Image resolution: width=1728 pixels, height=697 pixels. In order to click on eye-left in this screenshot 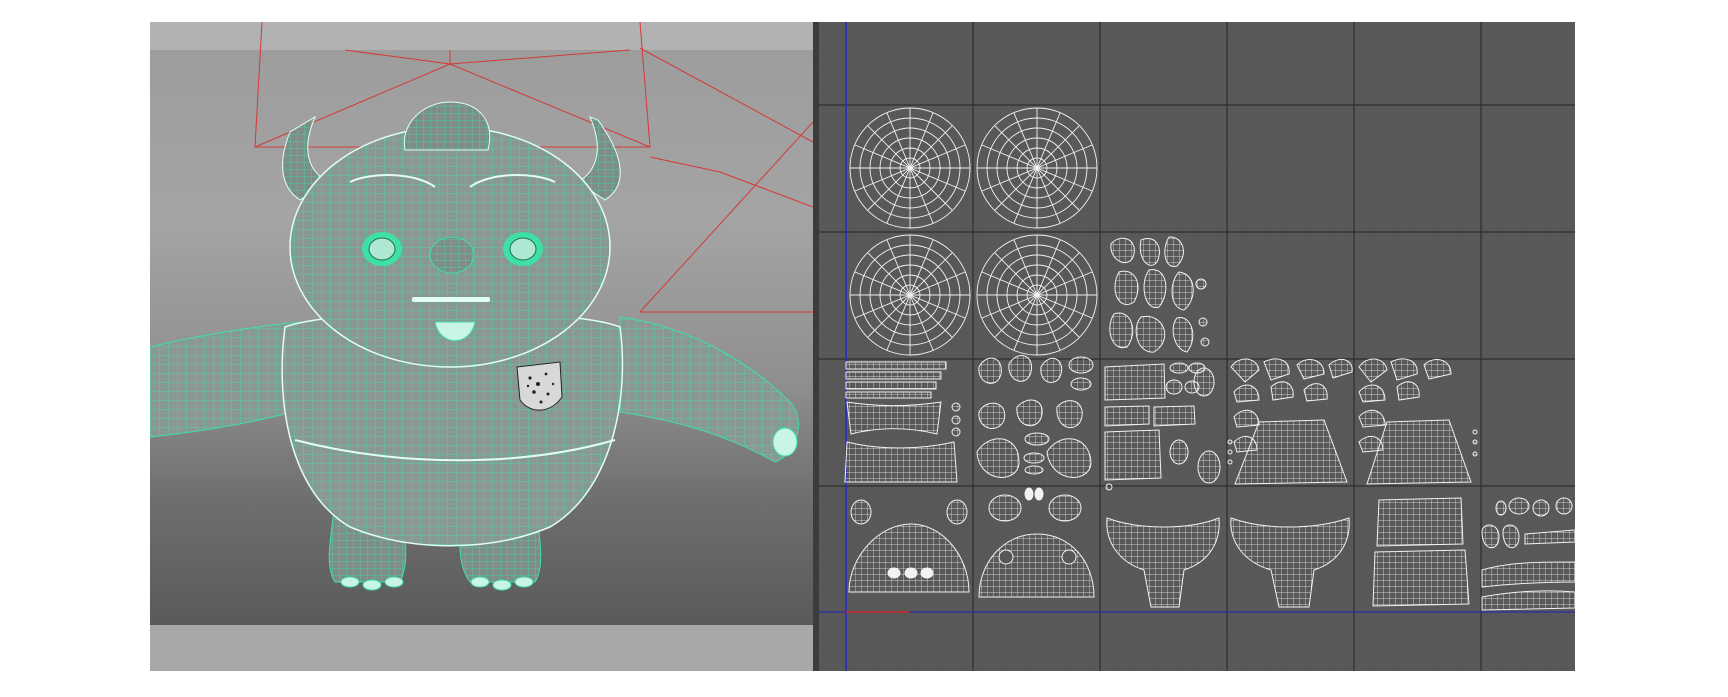, I will do `click(382, 249)`.